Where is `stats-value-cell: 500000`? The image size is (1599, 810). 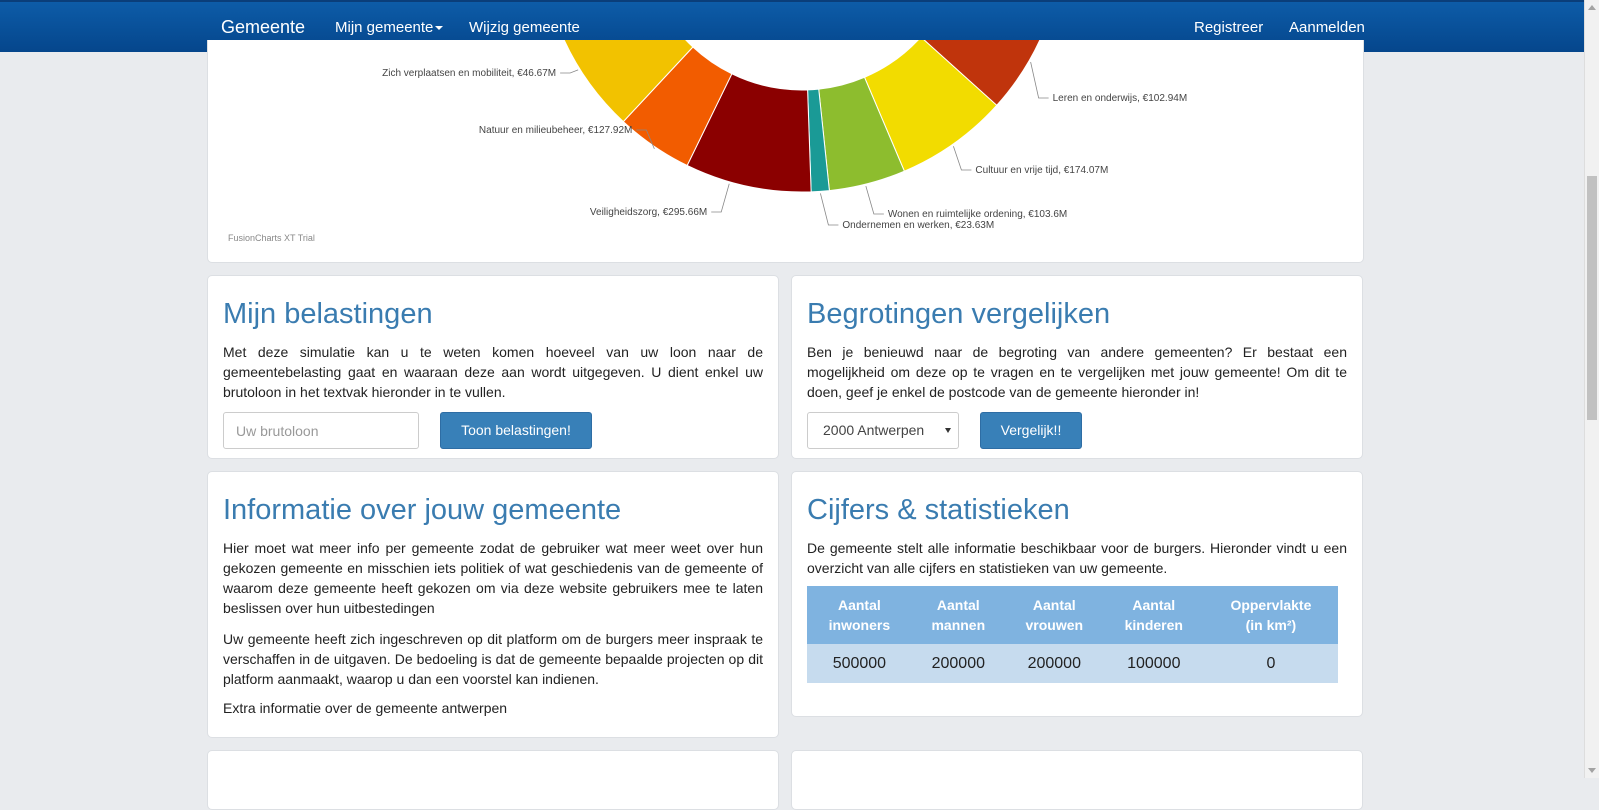
stats-value-cell: 500000 is located at coordinates (859, 663).